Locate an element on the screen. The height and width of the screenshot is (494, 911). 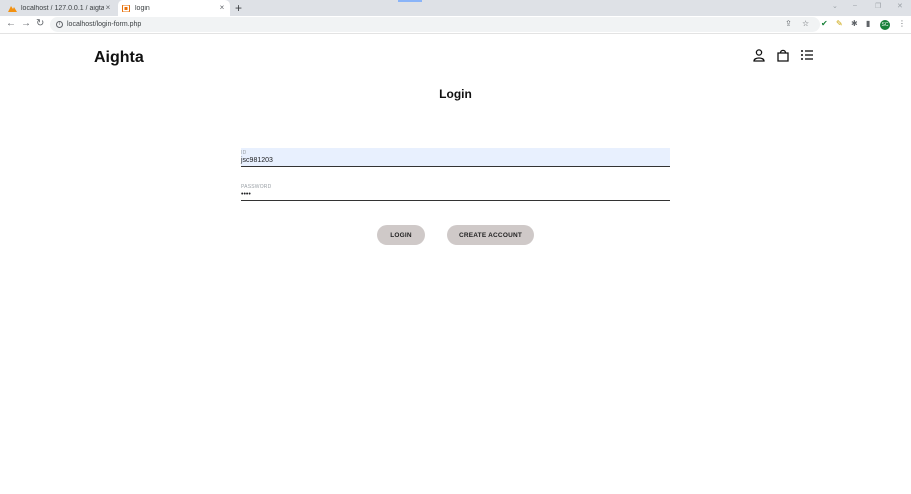
browser-menu-icon: ⋮ is located at coordinates (902, 24).